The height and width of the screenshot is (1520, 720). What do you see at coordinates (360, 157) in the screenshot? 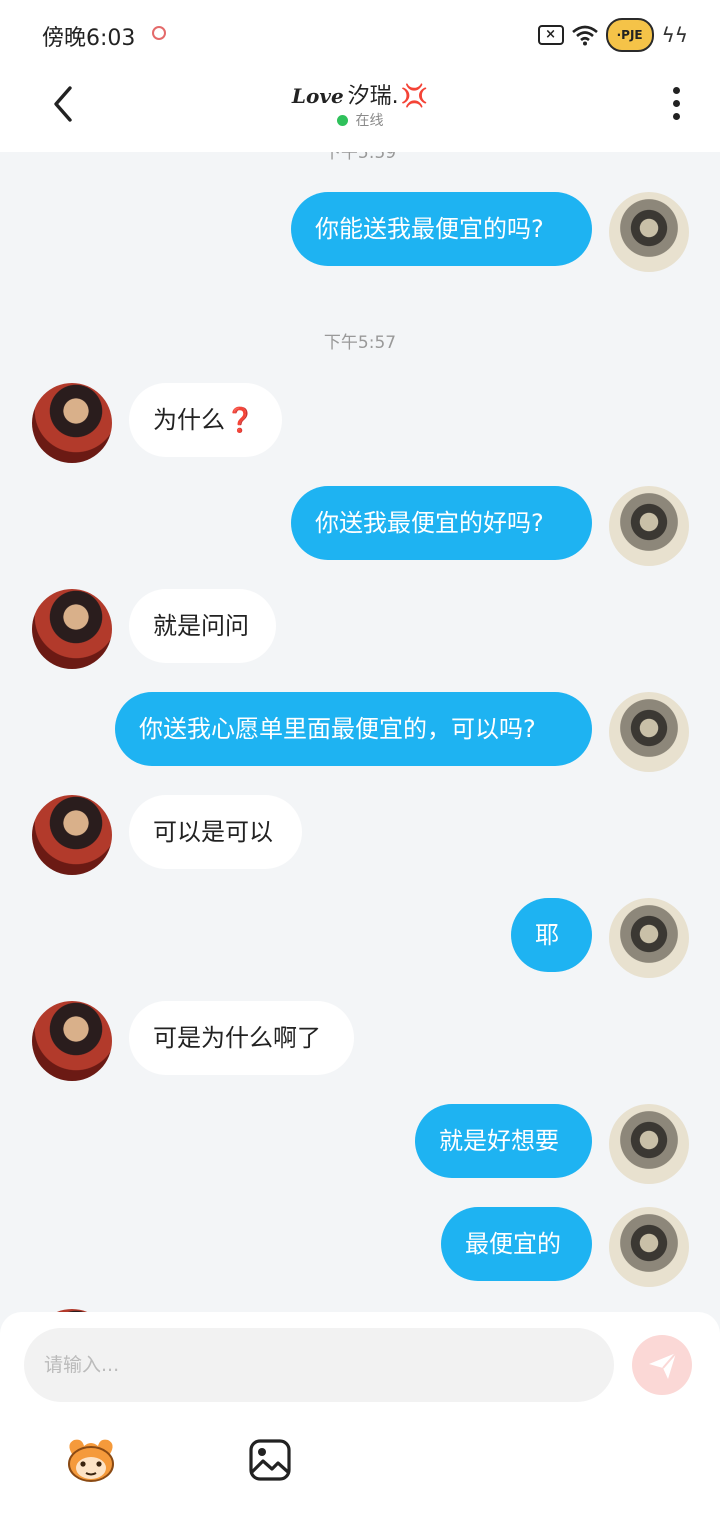
I see `timestamp-partial: 下午5:59` at bounding box center [360, 157].